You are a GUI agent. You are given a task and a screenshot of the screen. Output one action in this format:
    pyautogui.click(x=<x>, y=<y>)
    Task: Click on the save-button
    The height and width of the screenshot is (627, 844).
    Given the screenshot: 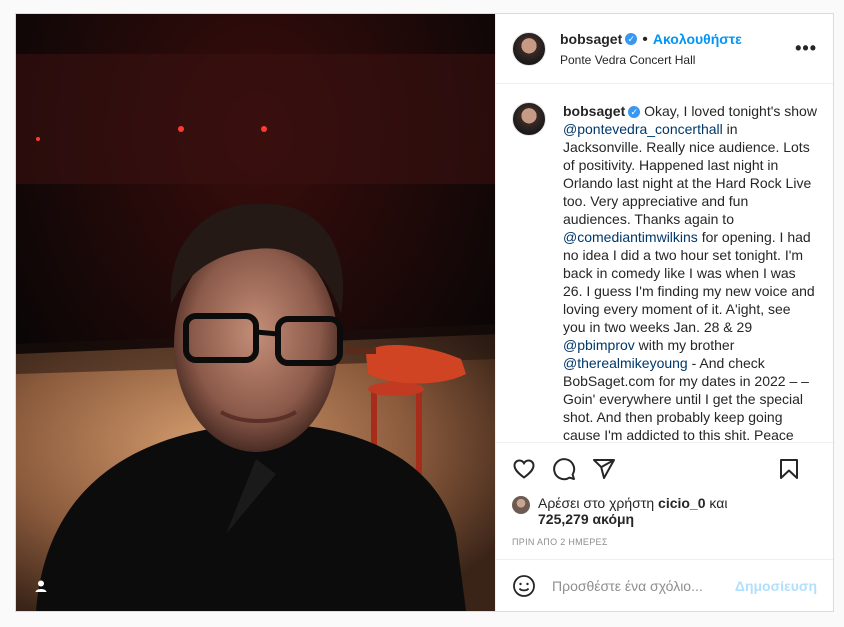 What is the action you would take?
    pyautogui.click(x=789, y=469)
    